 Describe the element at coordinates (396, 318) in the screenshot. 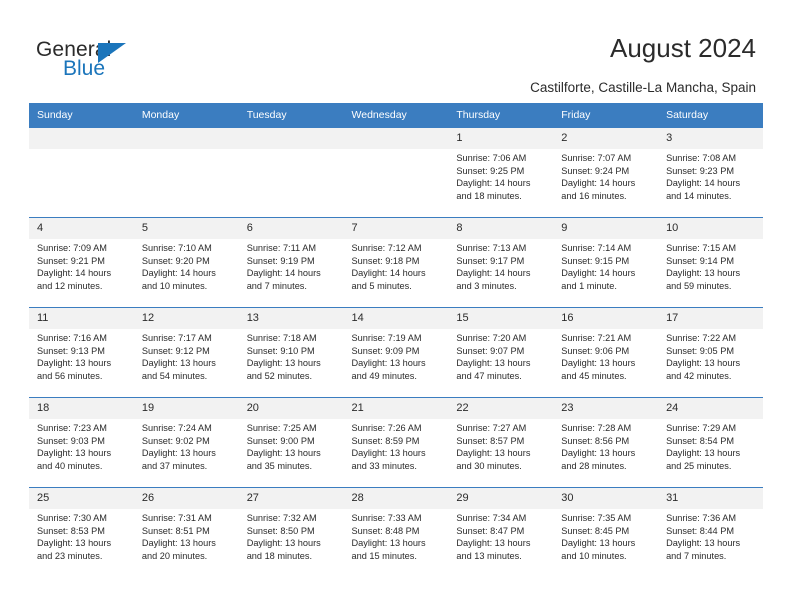

I see `day-number: 14` at that location.